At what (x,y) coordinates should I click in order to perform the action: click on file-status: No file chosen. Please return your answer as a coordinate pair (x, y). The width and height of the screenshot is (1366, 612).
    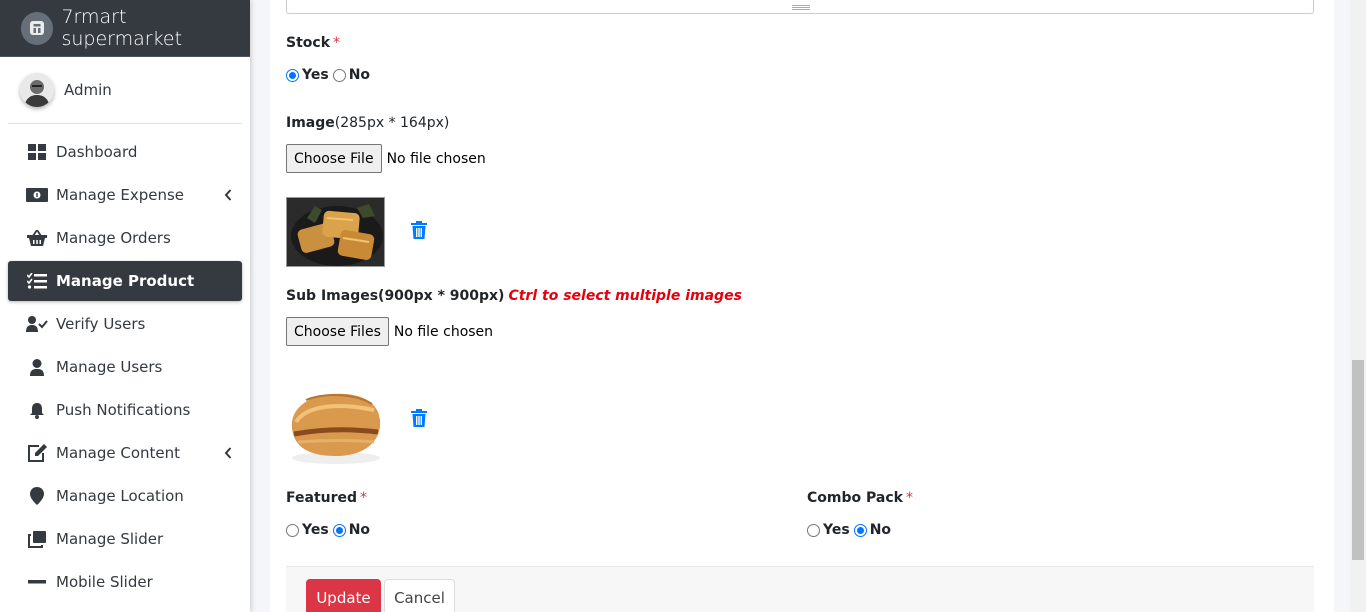
    Looking at the image, I should click on (436, 158).